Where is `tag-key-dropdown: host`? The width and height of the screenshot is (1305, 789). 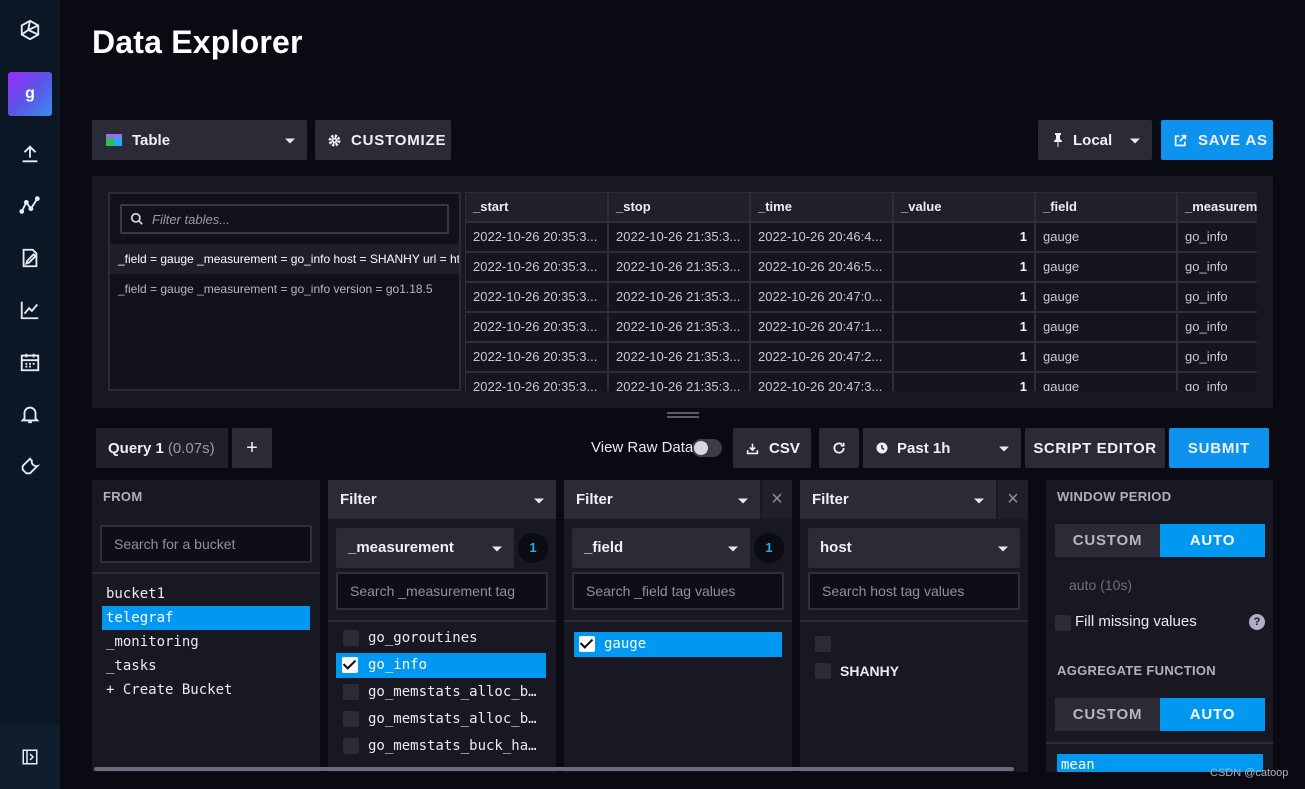 tag-key-dropdown: host is located at coordinates (914, 548).